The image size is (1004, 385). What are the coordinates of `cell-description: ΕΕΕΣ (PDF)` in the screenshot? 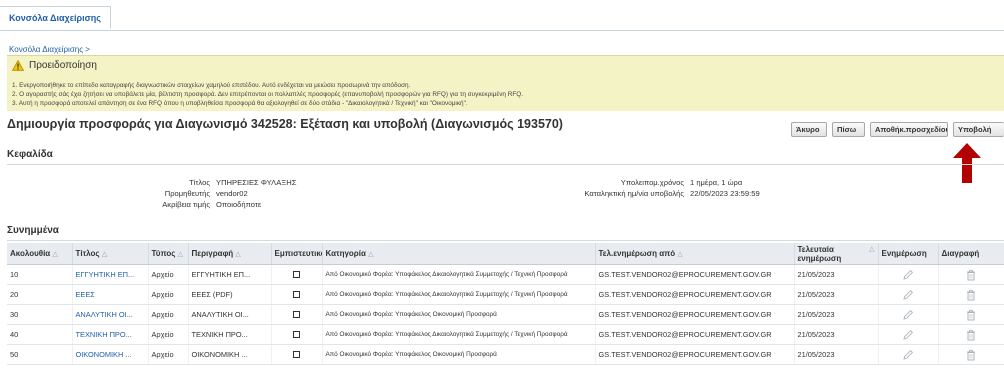 It's located at (230, 294).